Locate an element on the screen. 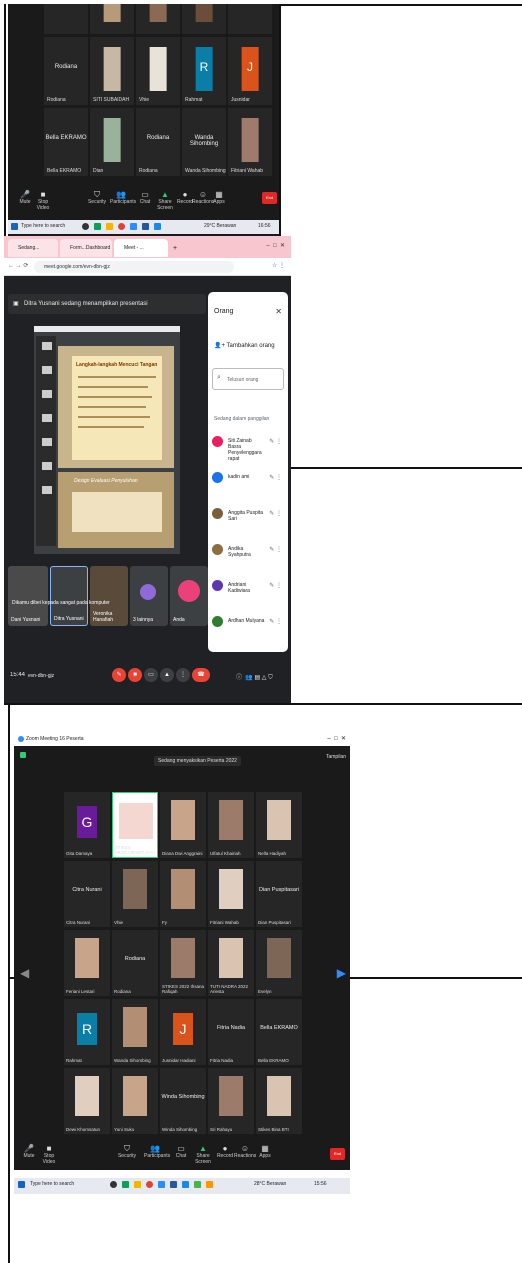 This screenshot has width=522, height=1263. apps-icon: ▦ is located at coordinates (265, 1148).